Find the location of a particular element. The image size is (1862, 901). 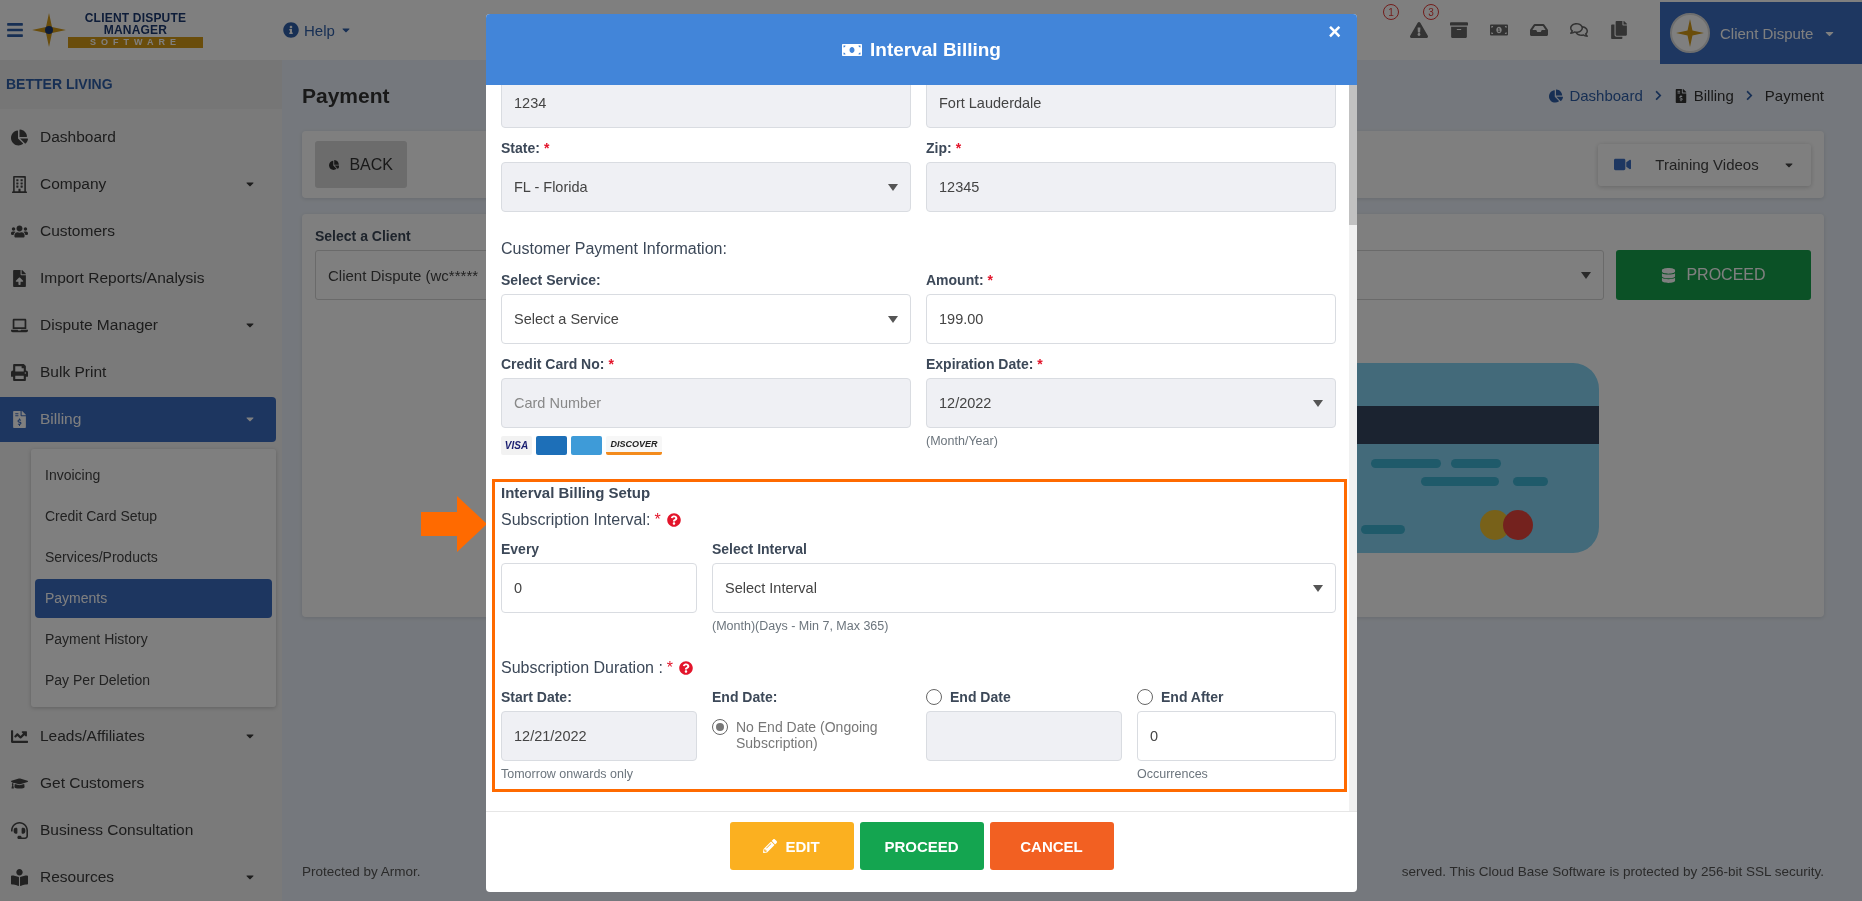

menu-icon is located at coordinates (15, 30).